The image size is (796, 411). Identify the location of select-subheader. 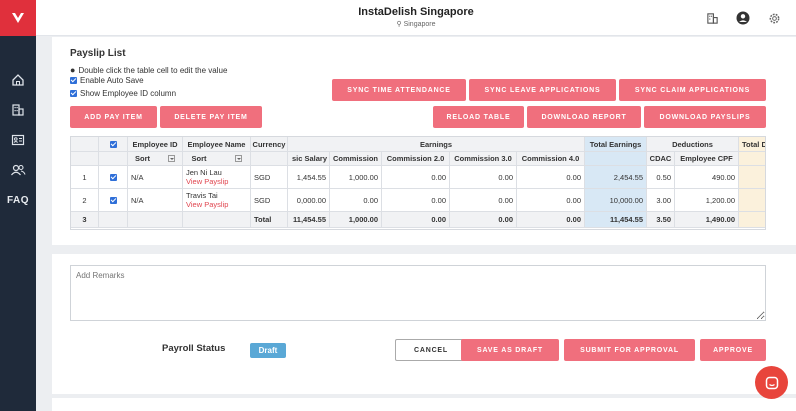
(113, 159).